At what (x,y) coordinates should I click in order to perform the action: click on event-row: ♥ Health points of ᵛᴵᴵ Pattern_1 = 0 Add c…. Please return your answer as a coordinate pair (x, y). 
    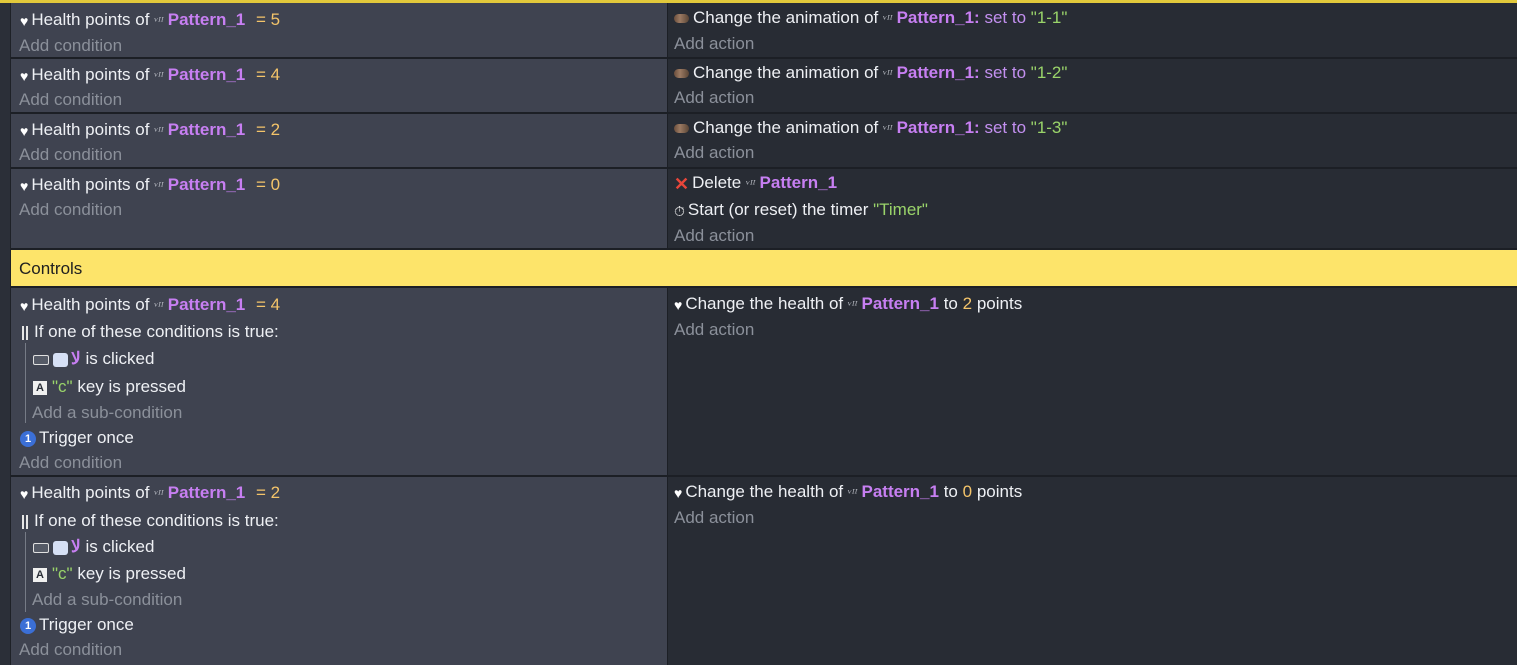
    Looking at the image, I should click on (764, 209).